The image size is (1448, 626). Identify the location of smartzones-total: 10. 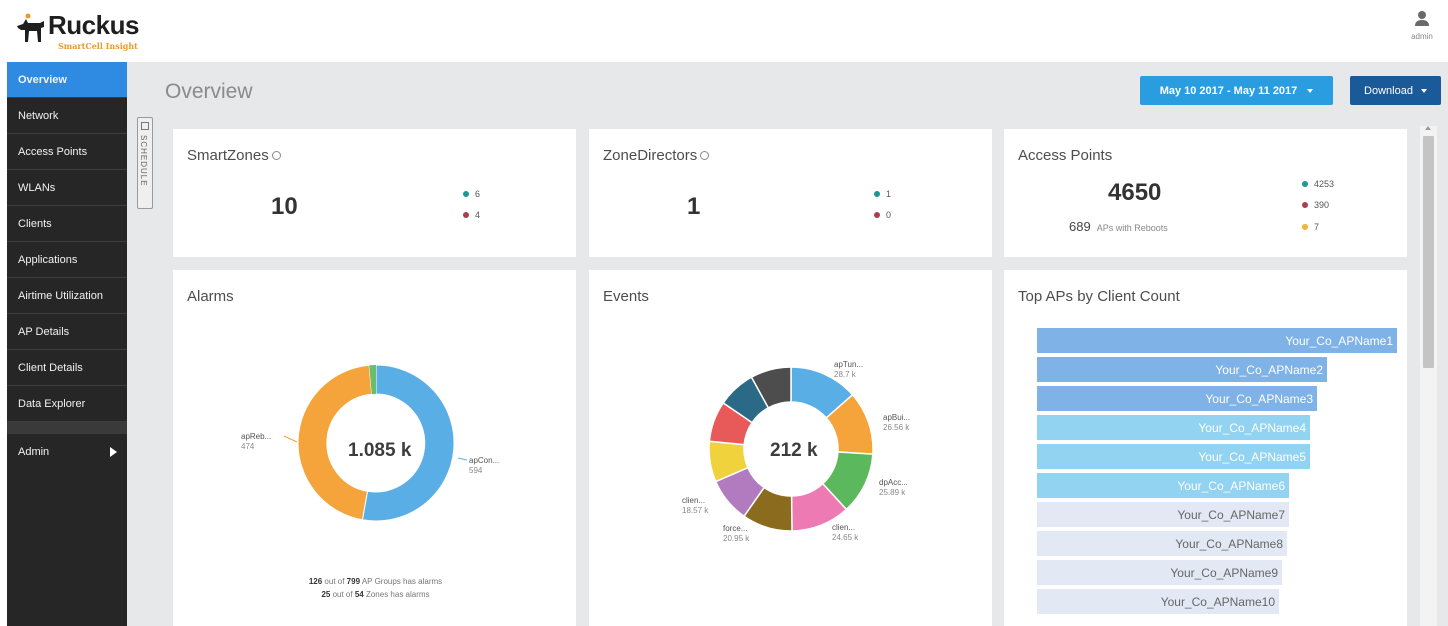
(284, 206).